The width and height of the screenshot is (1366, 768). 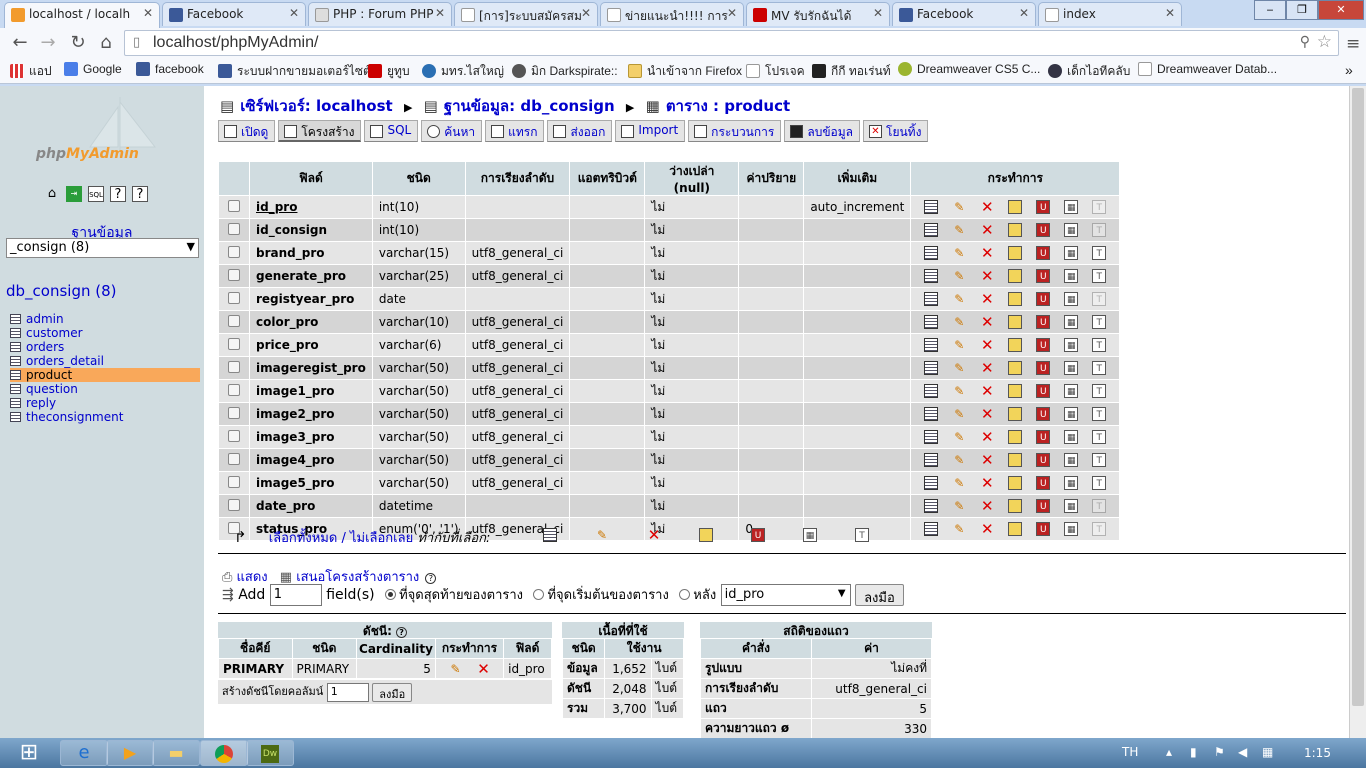 I want to click on breadcrumb-table: ตาราง : product, so click(x=728, y=106).